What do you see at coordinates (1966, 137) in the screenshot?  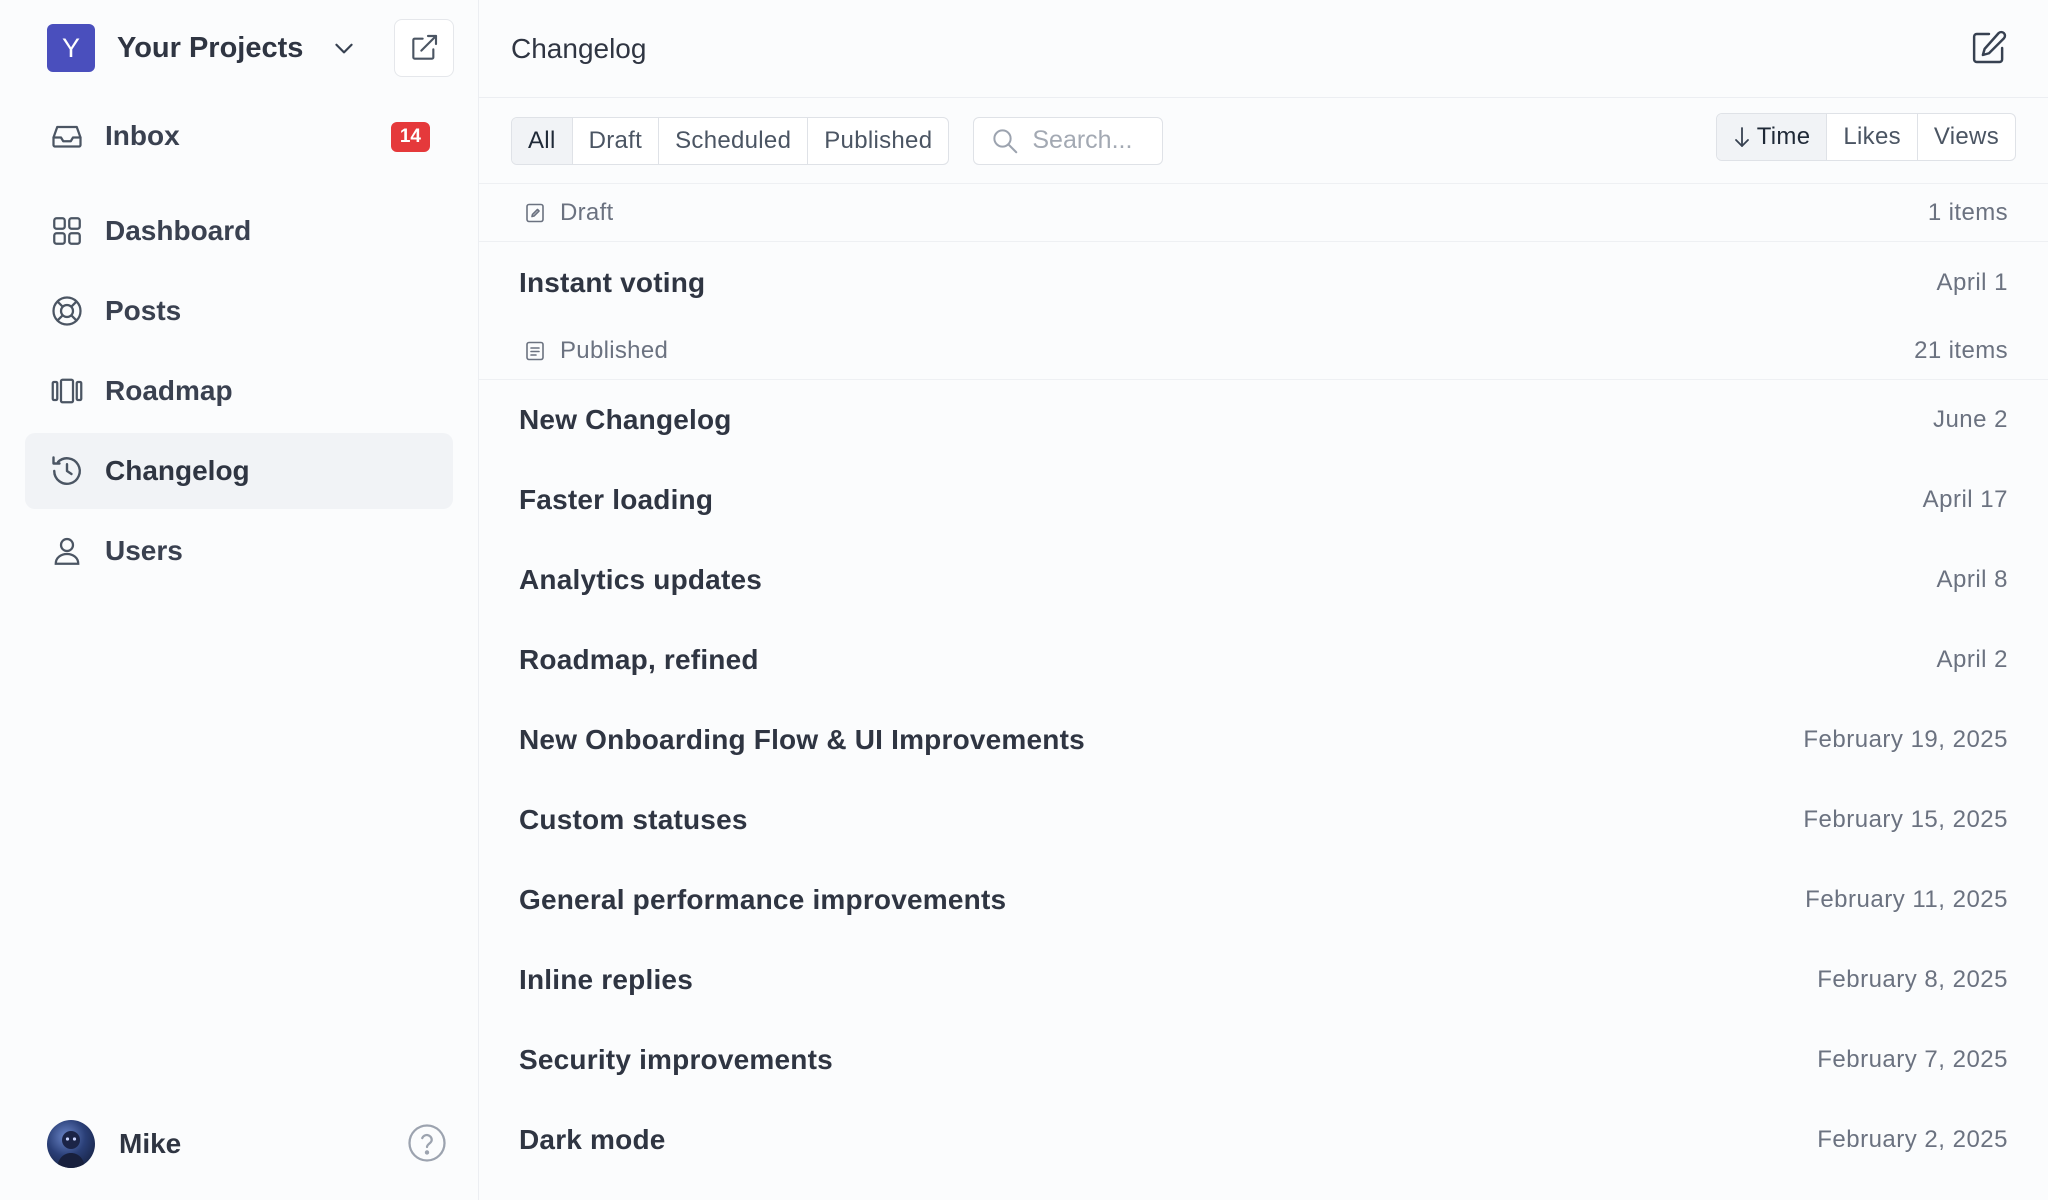 I see `sort-views-button: Views` at bounding box center [1966, 137].